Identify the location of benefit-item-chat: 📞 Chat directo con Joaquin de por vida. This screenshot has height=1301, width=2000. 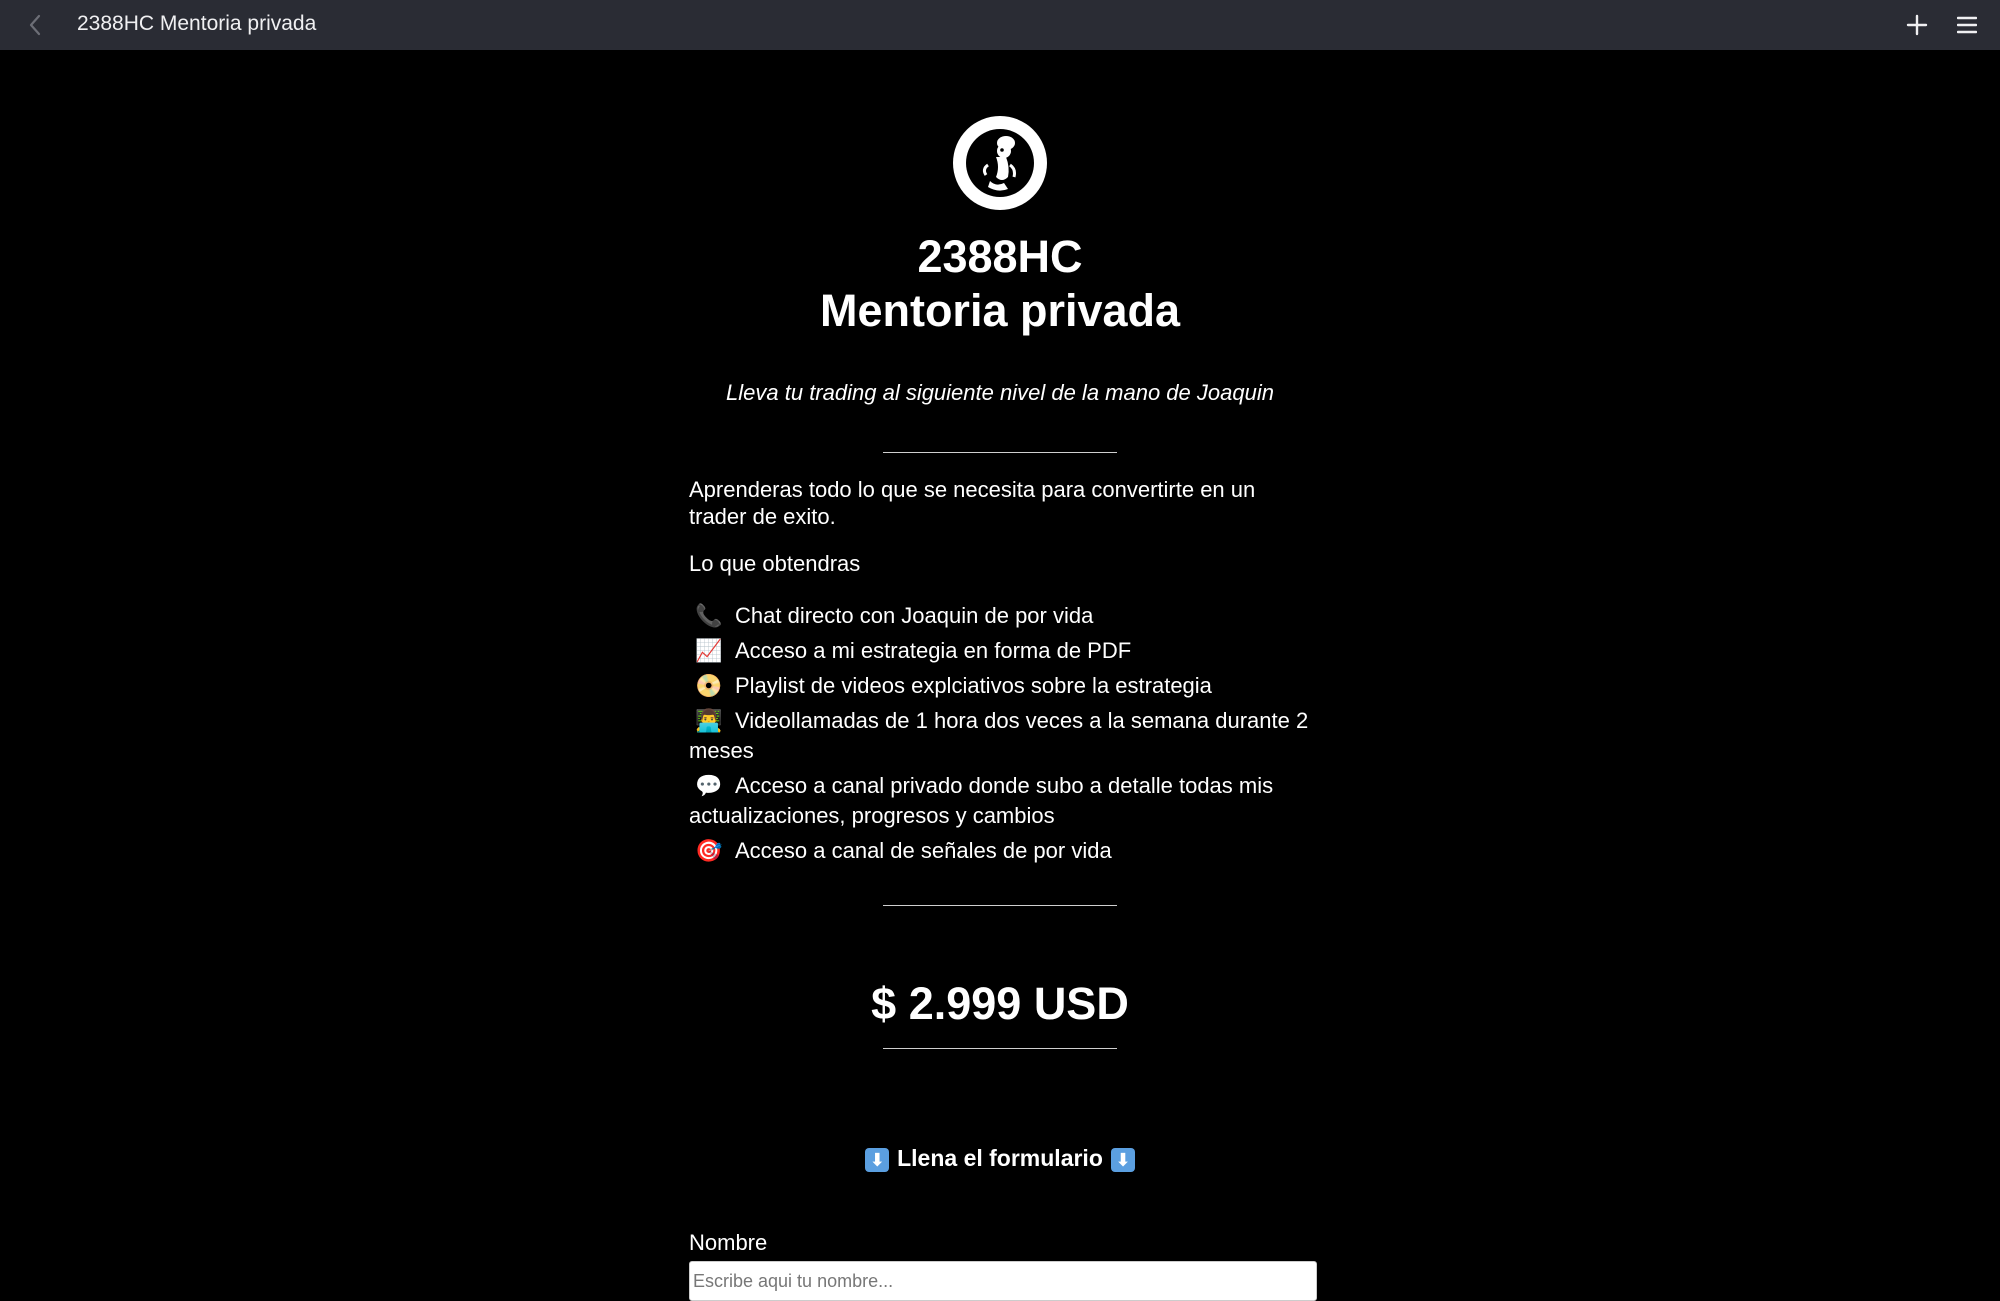
(1000, 616).